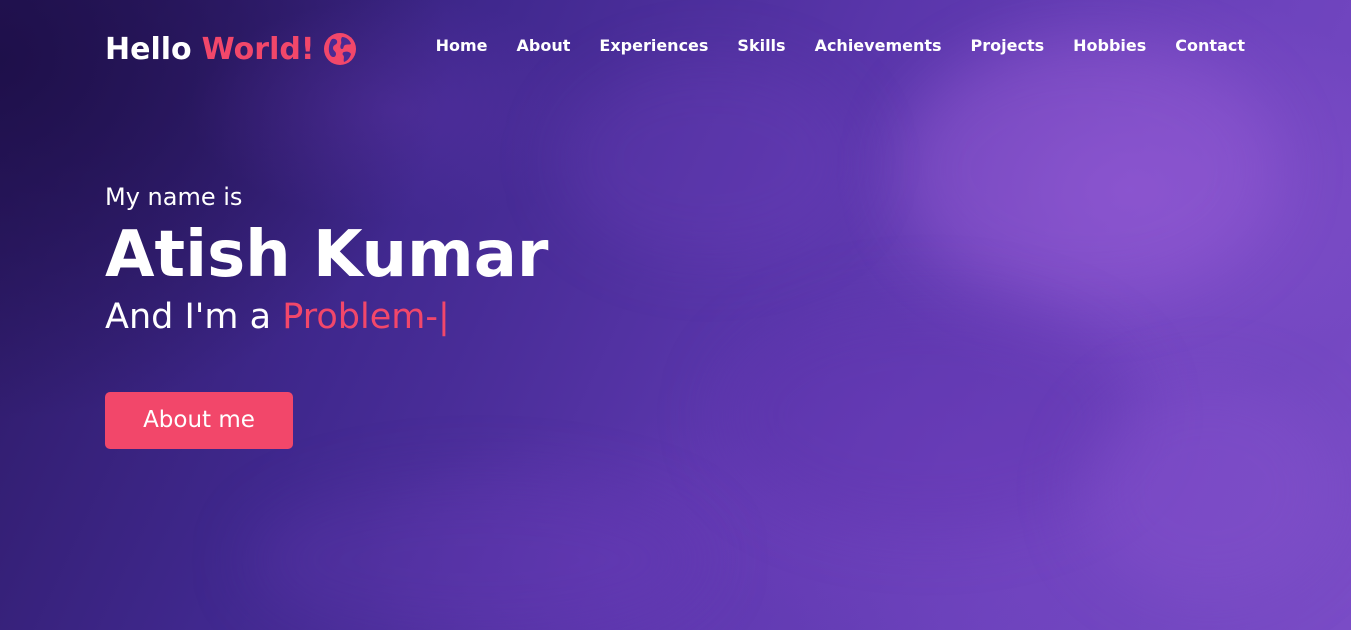 Image resolution: width=1351 pixels, height=630 pixels. What do you see at coordinates (761, 45) in the screenshot?
I see `nav-link-skills: Skills` at bounding box center [761, 45].